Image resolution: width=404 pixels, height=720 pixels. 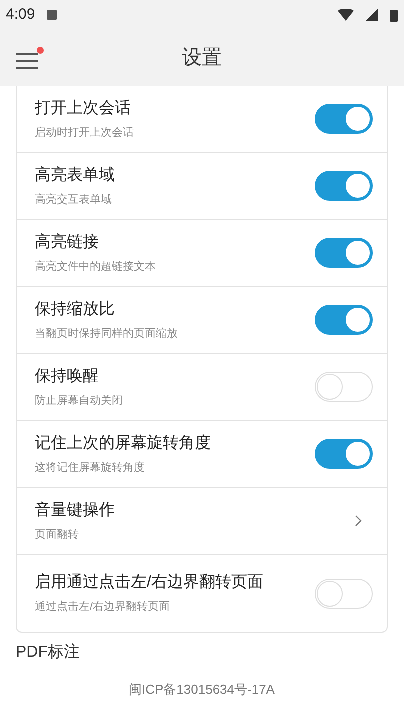 What do you see at coordinates (67, 376) in the screenshot?
I see `setting-title: 保持唤醒` at bounding box center [67, 376].